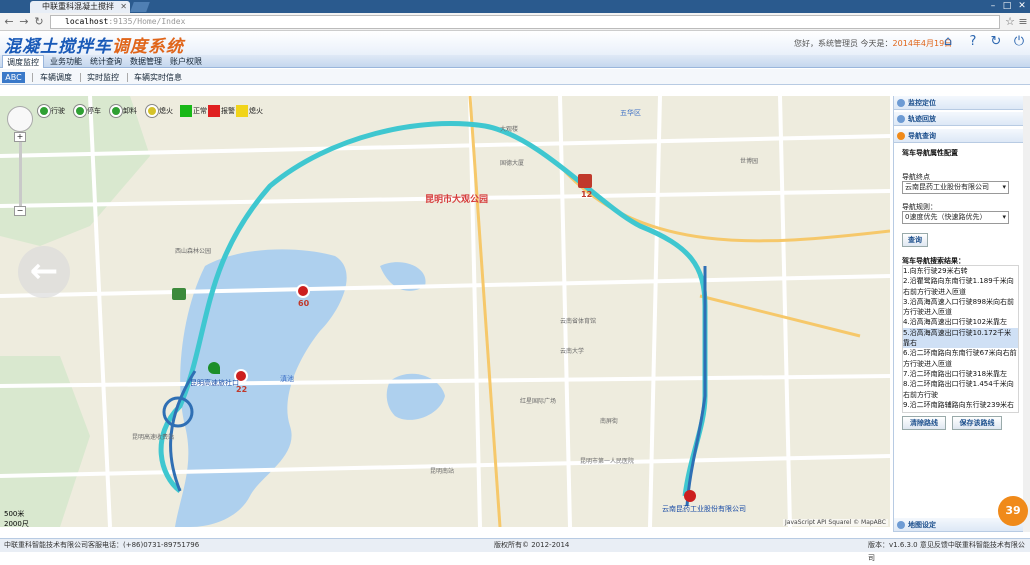 Image resolution: width=1030 pixels, height=565 pixels. What do you see at coordinates (915, 240) in the screenshot?
I see `query-button: 查询` at bounding box center [915, 240].